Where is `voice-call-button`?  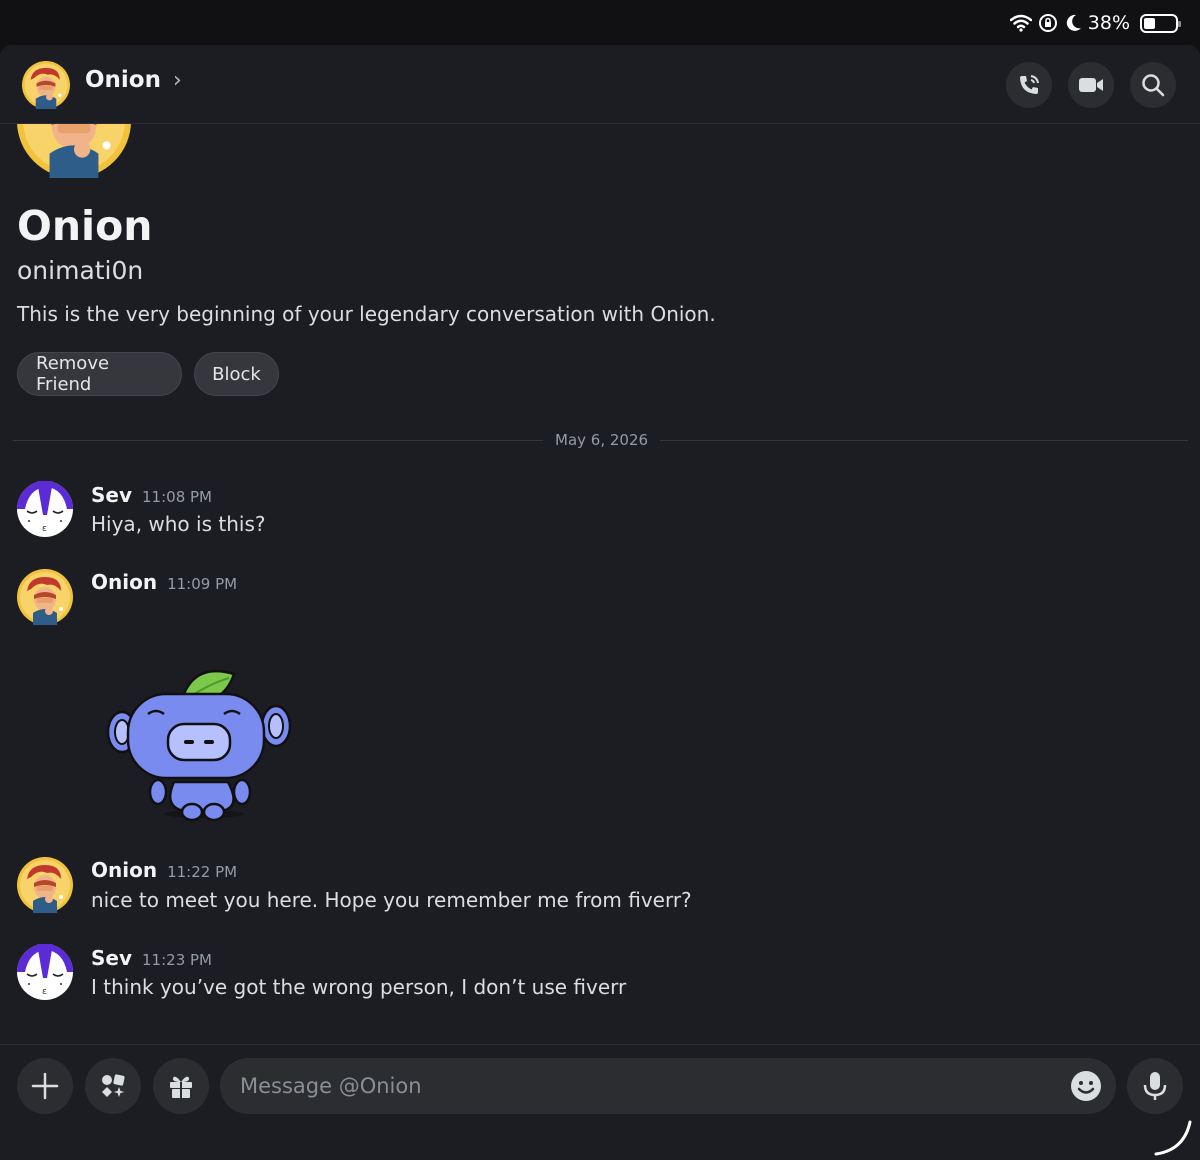
voice-call-button is located at coordinates (1029, 85).